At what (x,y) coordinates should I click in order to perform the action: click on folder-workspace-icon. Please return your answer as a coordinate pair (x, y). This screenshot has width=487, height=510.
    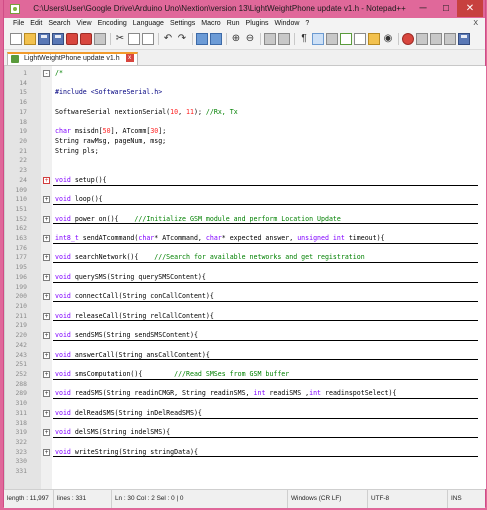
    Looking at the image, I should click on (374, 39).